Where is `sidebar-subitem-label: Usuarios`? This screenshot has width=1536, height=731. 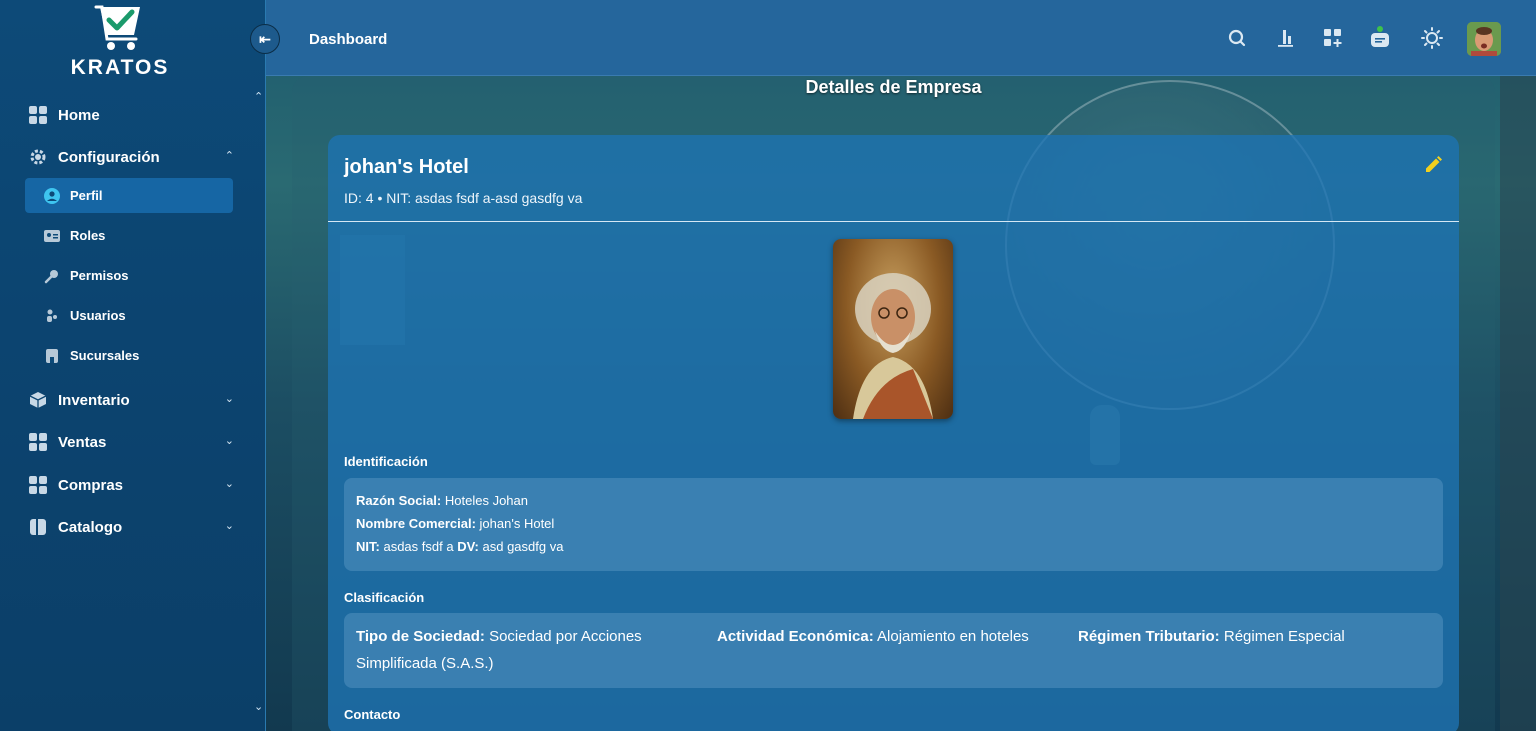
sidebar-subitem-label: Usuarios is located at coordinates (98, 315).